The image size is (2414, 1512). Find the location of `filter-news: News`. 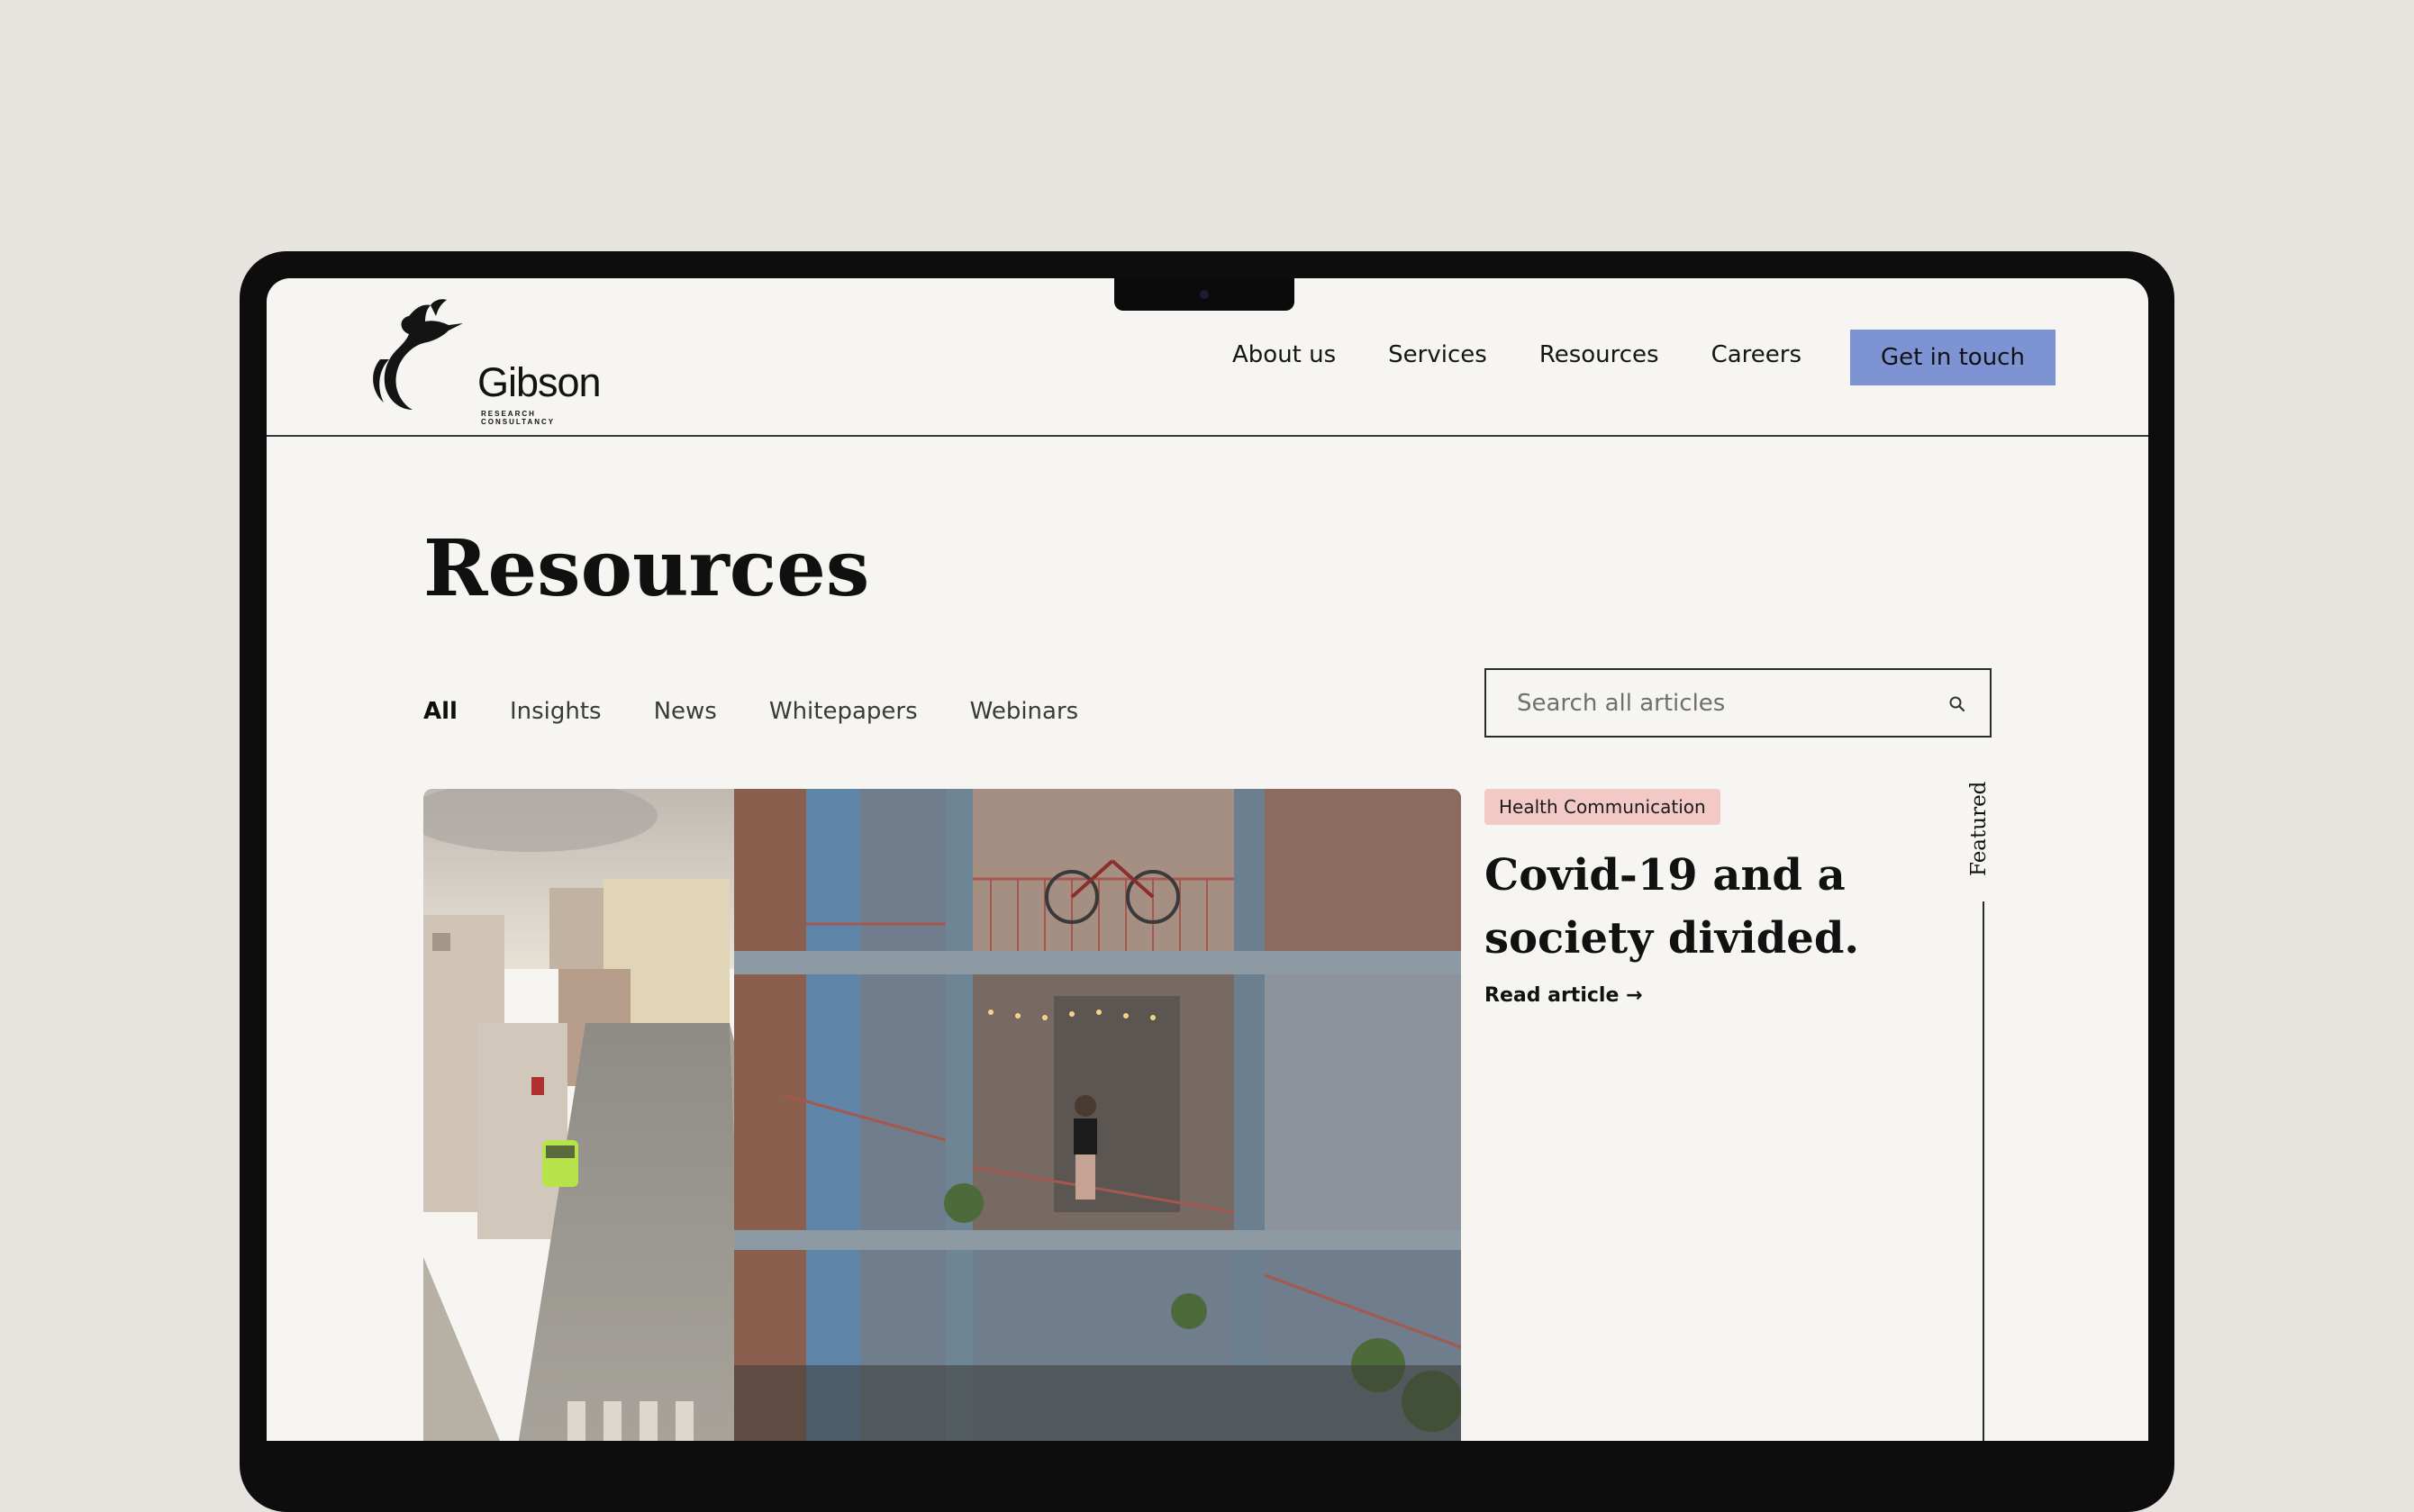

filter-news: News is located at coordinates (685, 711).